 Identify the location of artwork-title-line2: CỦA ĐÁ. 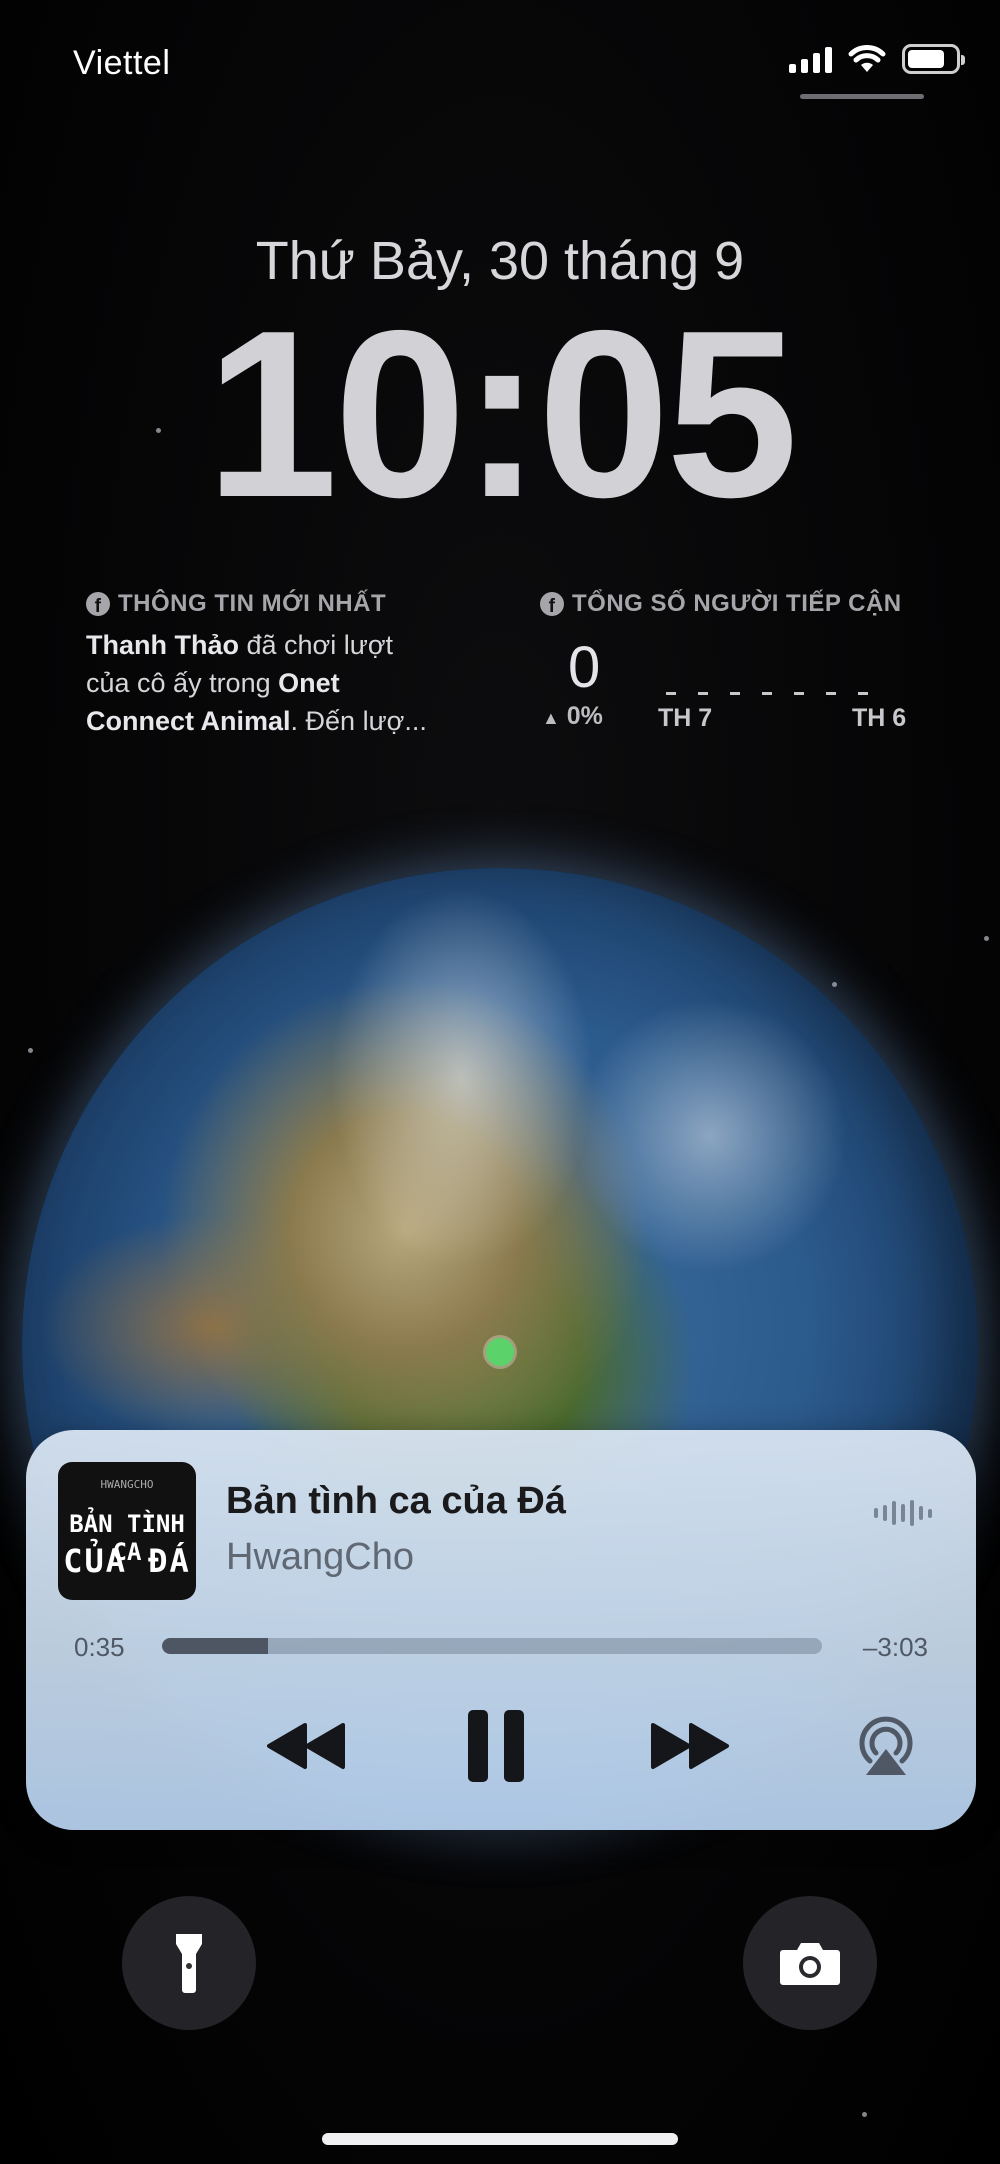
(127, 1561).